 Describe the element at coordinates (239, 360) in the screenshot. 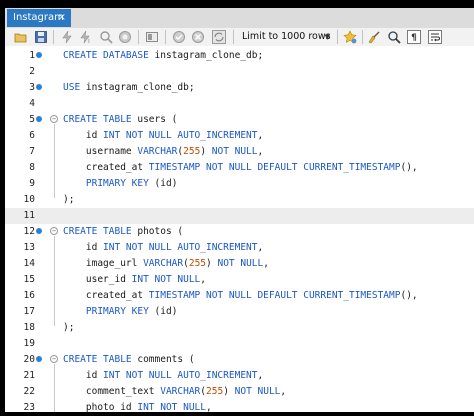

I see `code-line: 20 − CREATE TABLE comments (` at that location.